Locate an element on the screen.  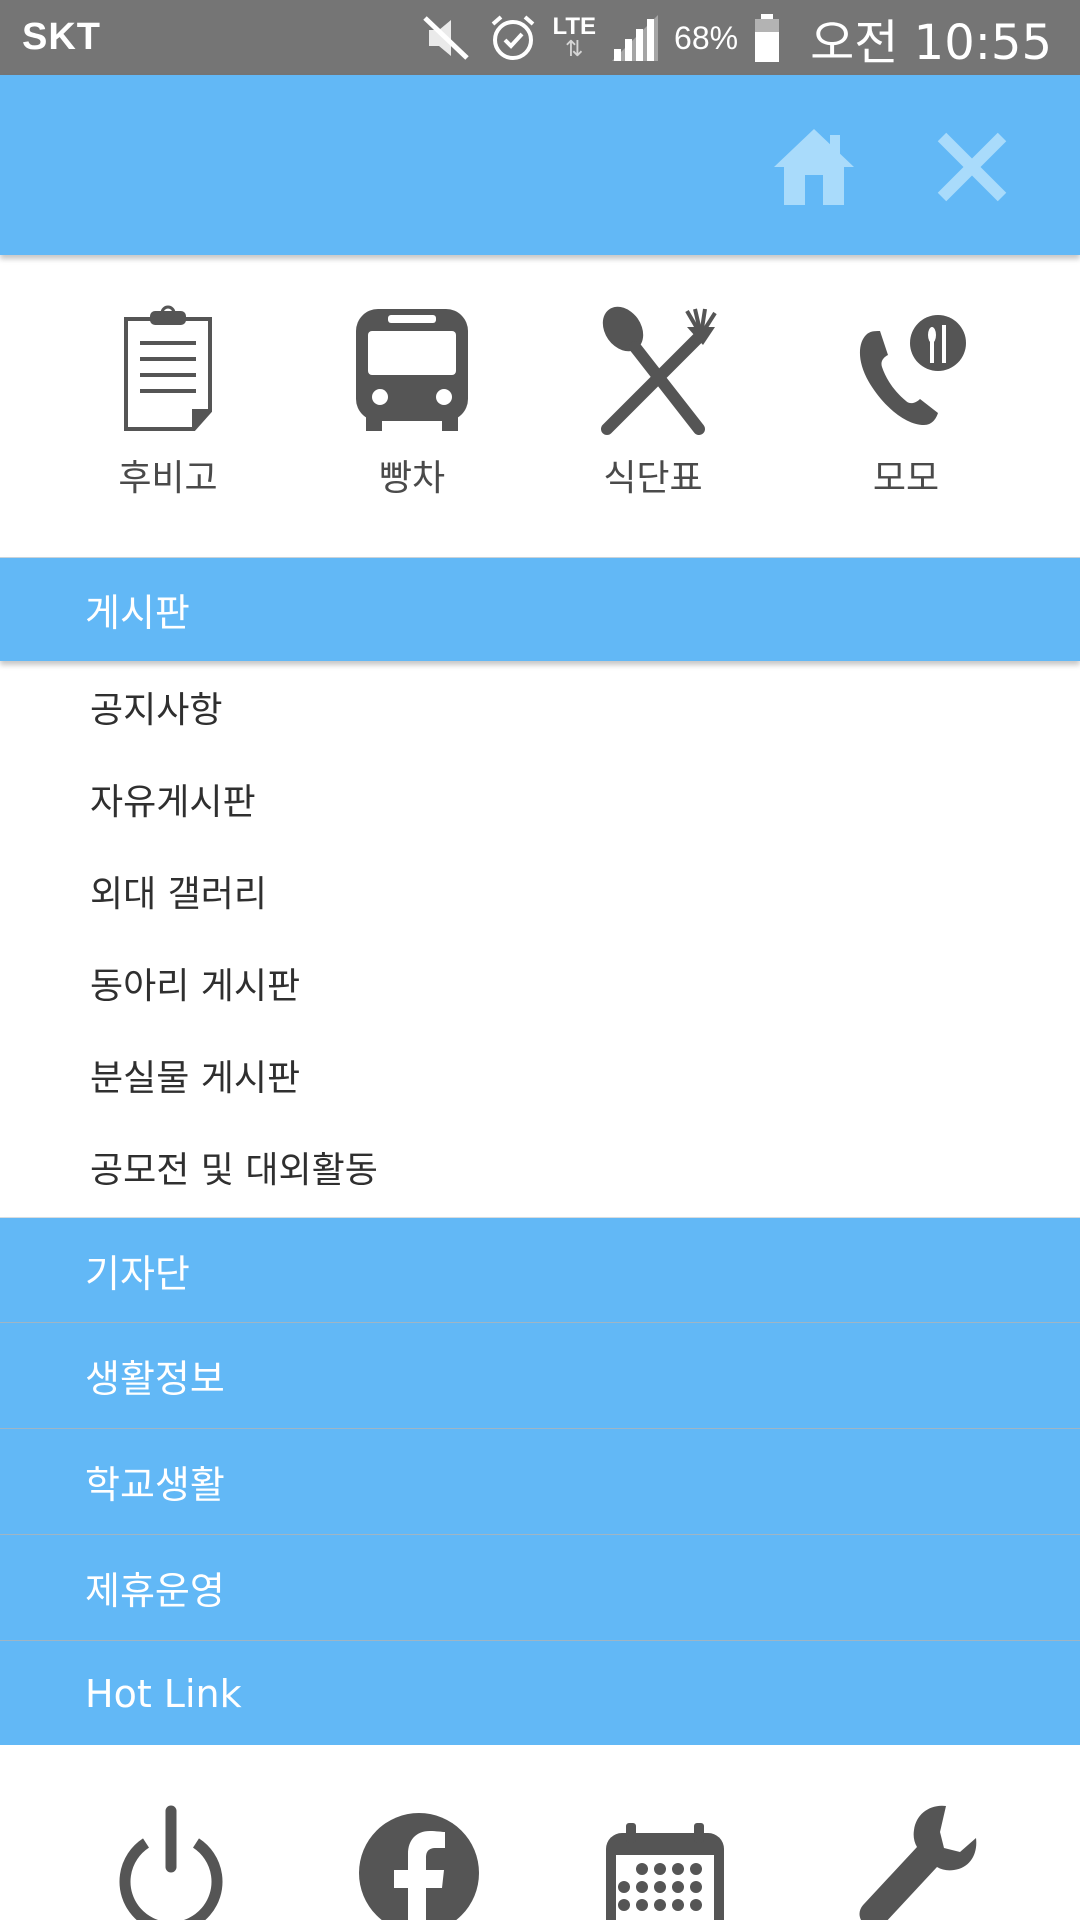
board-item-free: 자유게시판 is located at coordinates (540, 799).